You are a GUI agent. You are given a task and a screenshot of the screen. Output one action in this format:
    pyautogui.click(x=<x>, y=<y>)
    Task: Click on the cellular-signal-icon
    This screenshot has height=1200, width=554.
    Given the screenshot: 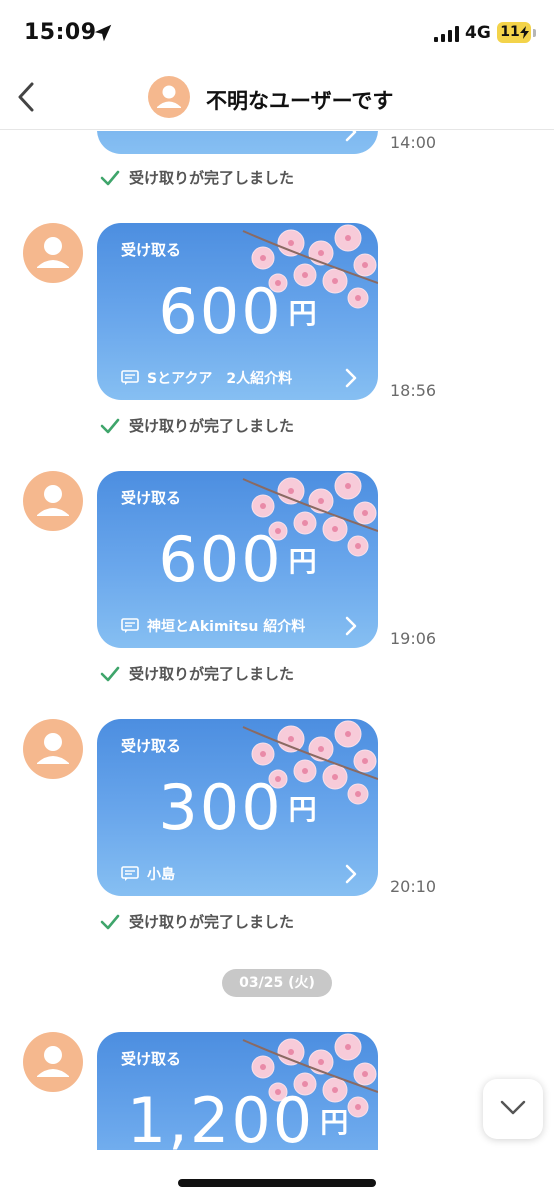 What is the action you would take?
    pyautogui.click(x=446, y=34)
    